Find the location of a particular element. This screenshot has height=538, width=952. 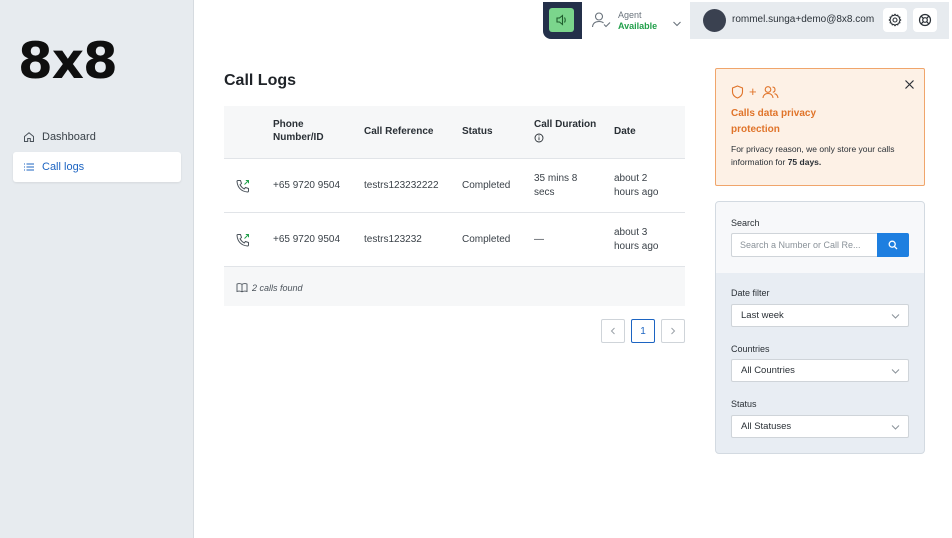

pagination-prev-button is located at coordinates (613, 331).